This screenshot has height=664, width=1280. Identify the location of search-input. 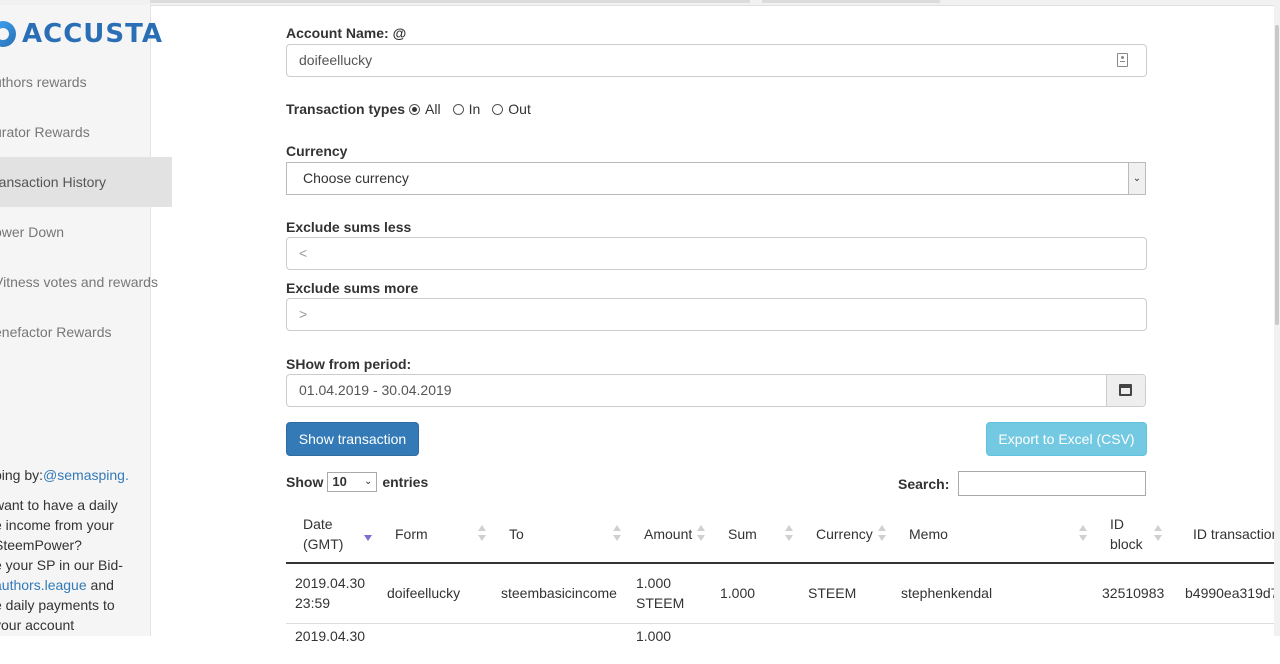
(1052, 483).